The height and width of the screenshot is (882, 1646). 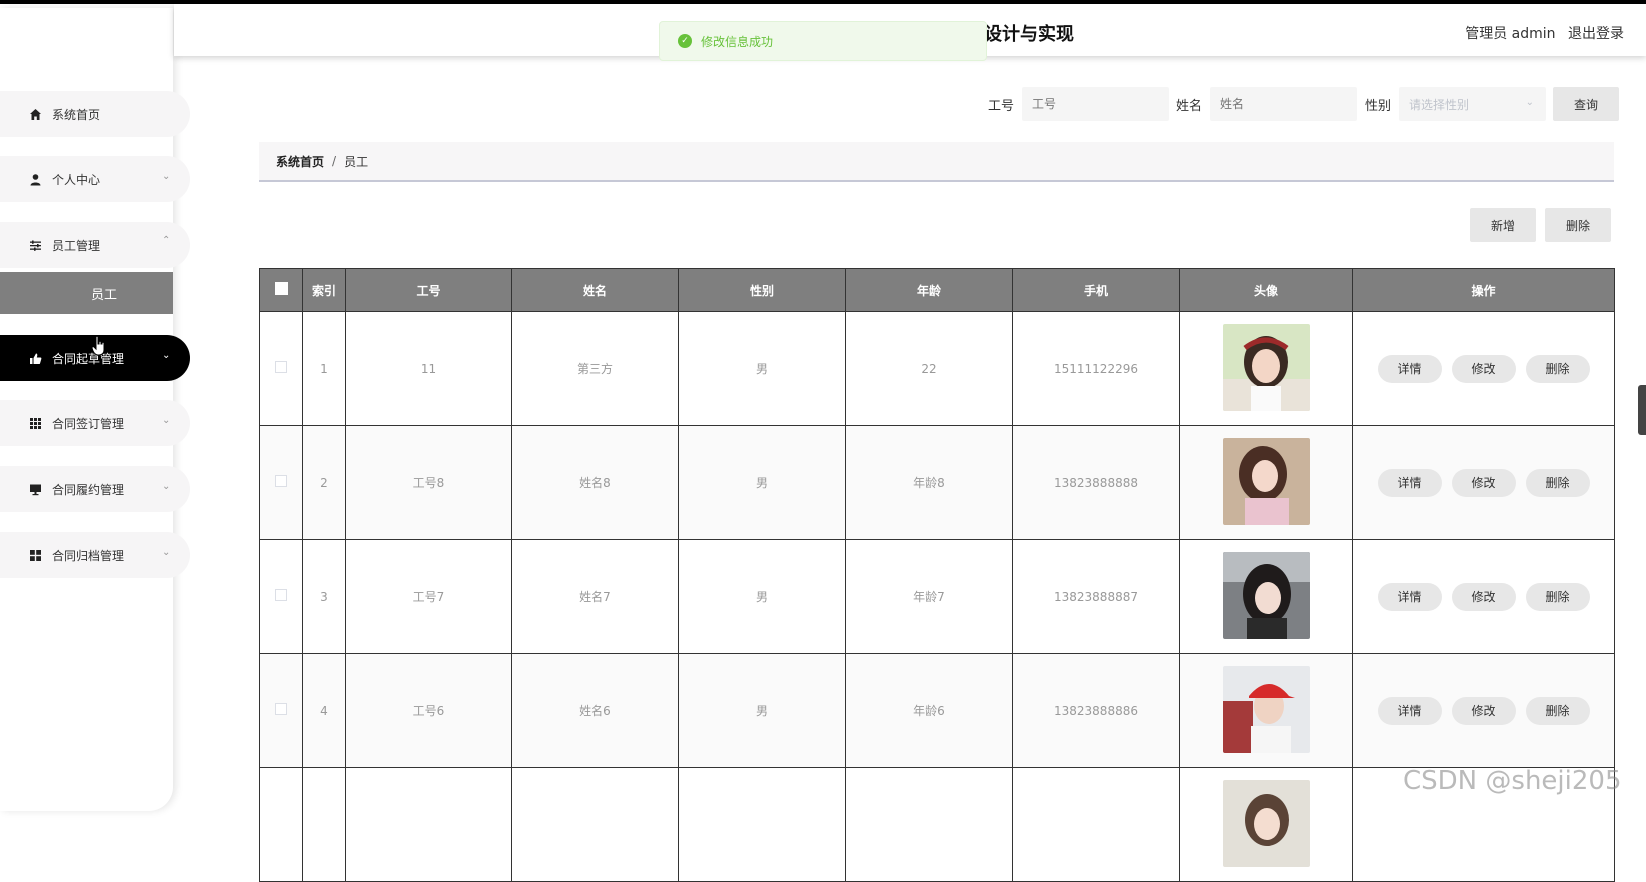 What do you see at coordinates (35, 179) in the screenshot?
I see `user-icon` at bounding box center [35, 179].